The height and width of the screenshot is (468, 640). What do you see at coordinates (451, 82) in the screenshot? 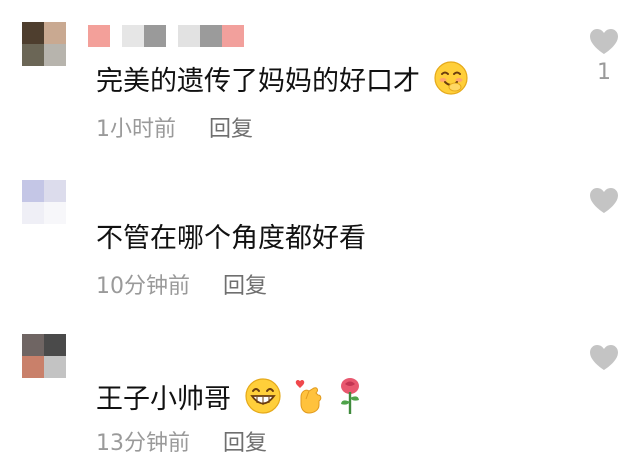
I see `shy-smile-emoji` at bounding box center [451, 82].